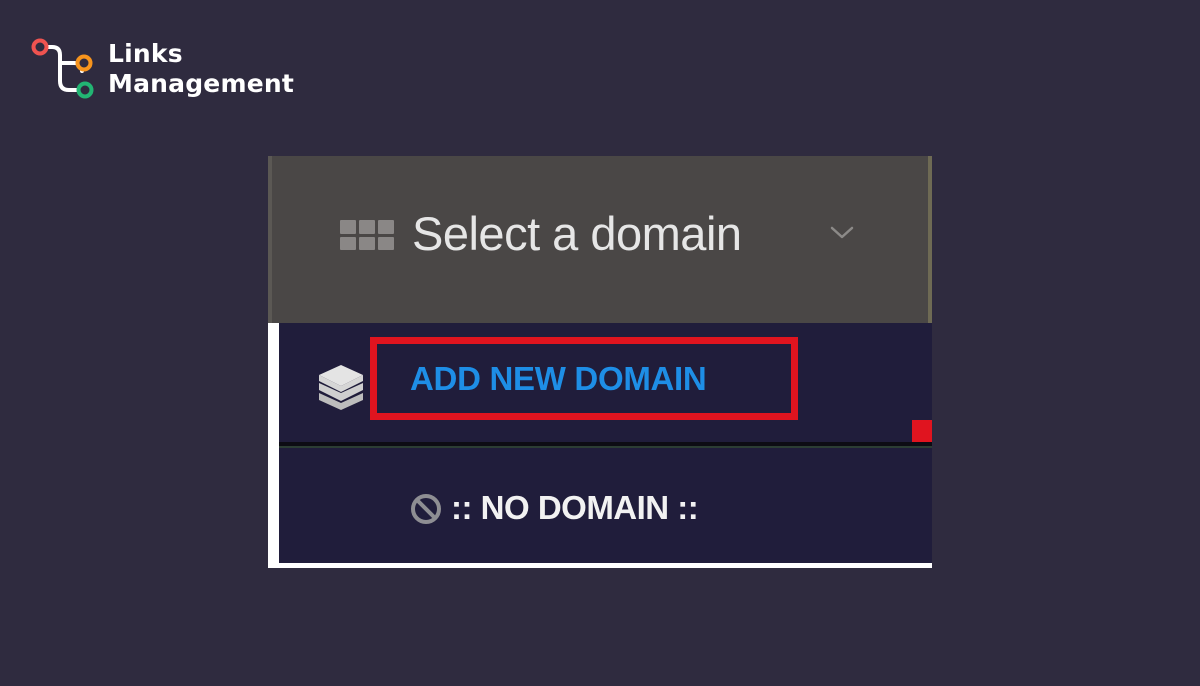  I want to click on no-domain-item: :: NO DOMAIN ::, so click(605, 505).